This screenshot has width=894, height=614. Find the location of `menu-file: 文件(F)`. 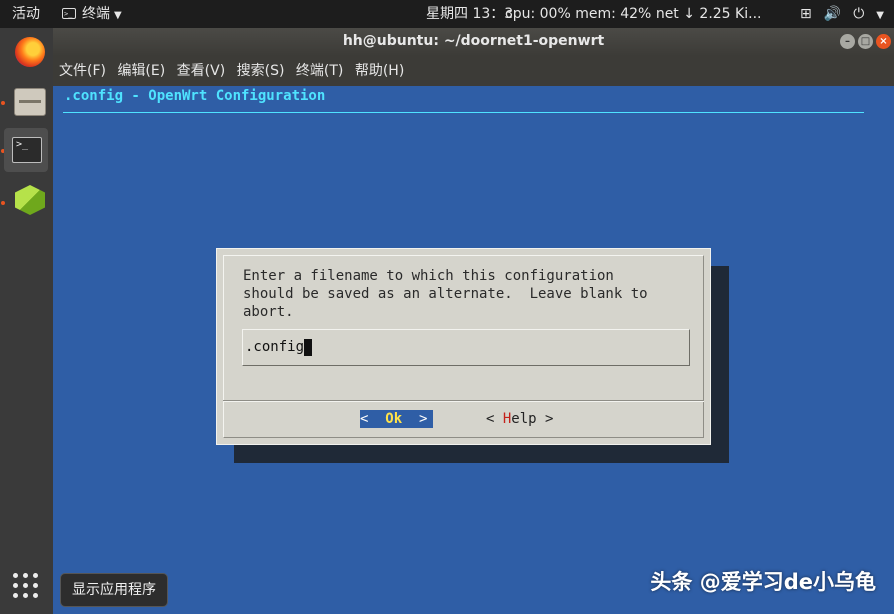

menu-file: 文件(F) is located at coordinates (82, 71).